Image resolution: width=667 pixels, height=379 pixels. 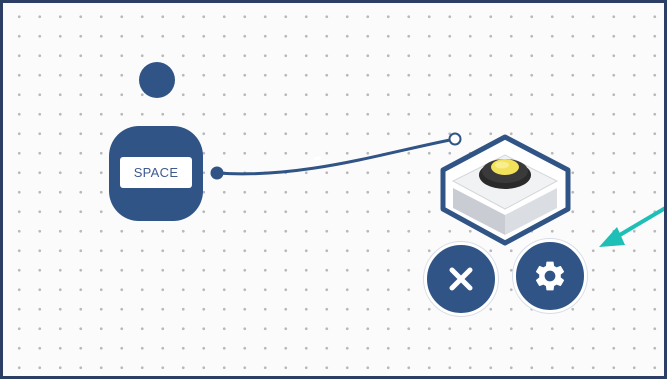 What do you see at coordinates (156, 172) in the screenshot?
I see `space-node-label: SPACE` at bounding box center [156, 172].